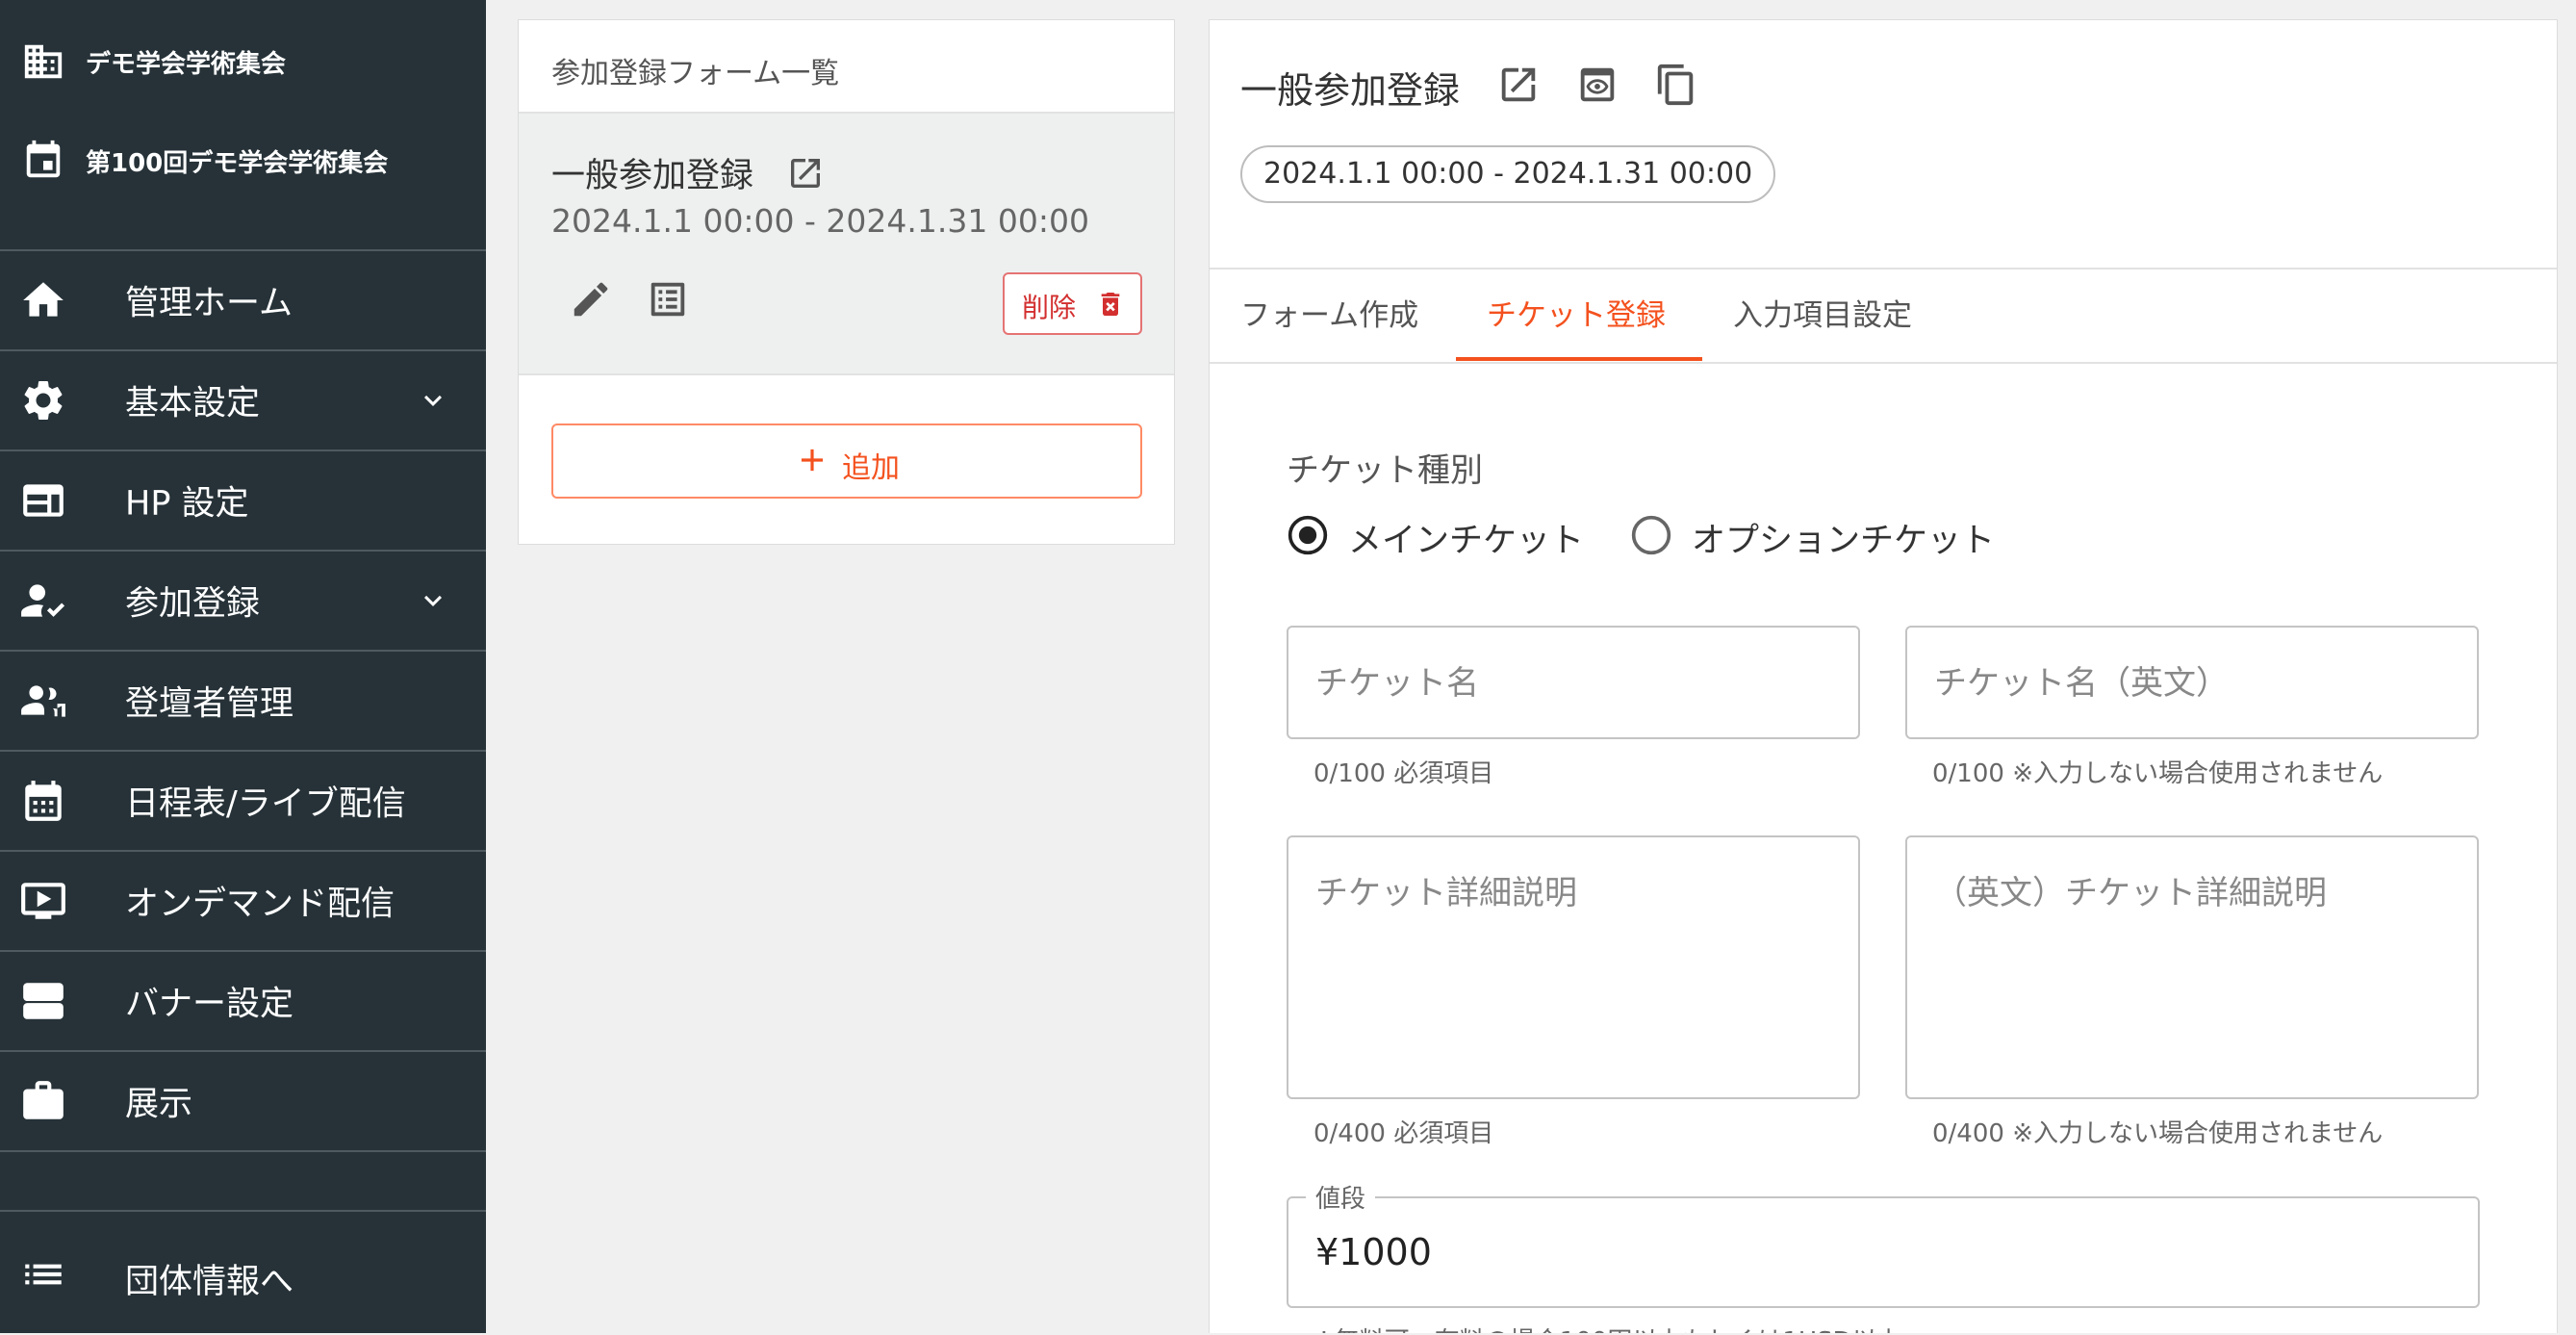  I want to click on ticket-description-en-textarea: （英文）チケット詳細説明, so click(2192, 967).